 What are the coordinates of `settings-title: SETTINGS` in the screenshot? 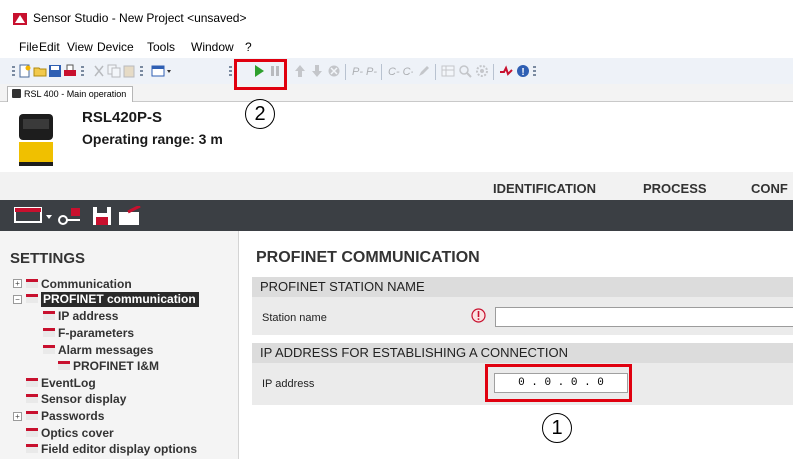 It's located at (48, 258).